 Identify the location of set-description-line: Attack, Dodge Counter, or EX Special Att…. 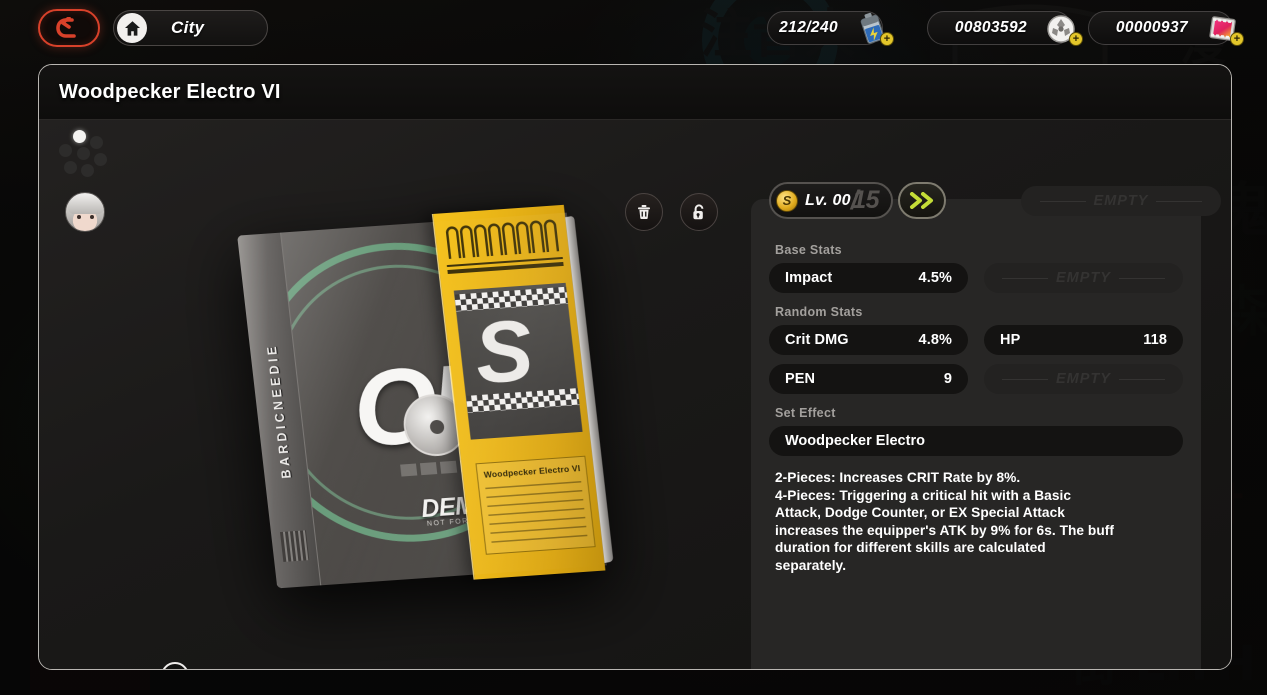
(920, 512).